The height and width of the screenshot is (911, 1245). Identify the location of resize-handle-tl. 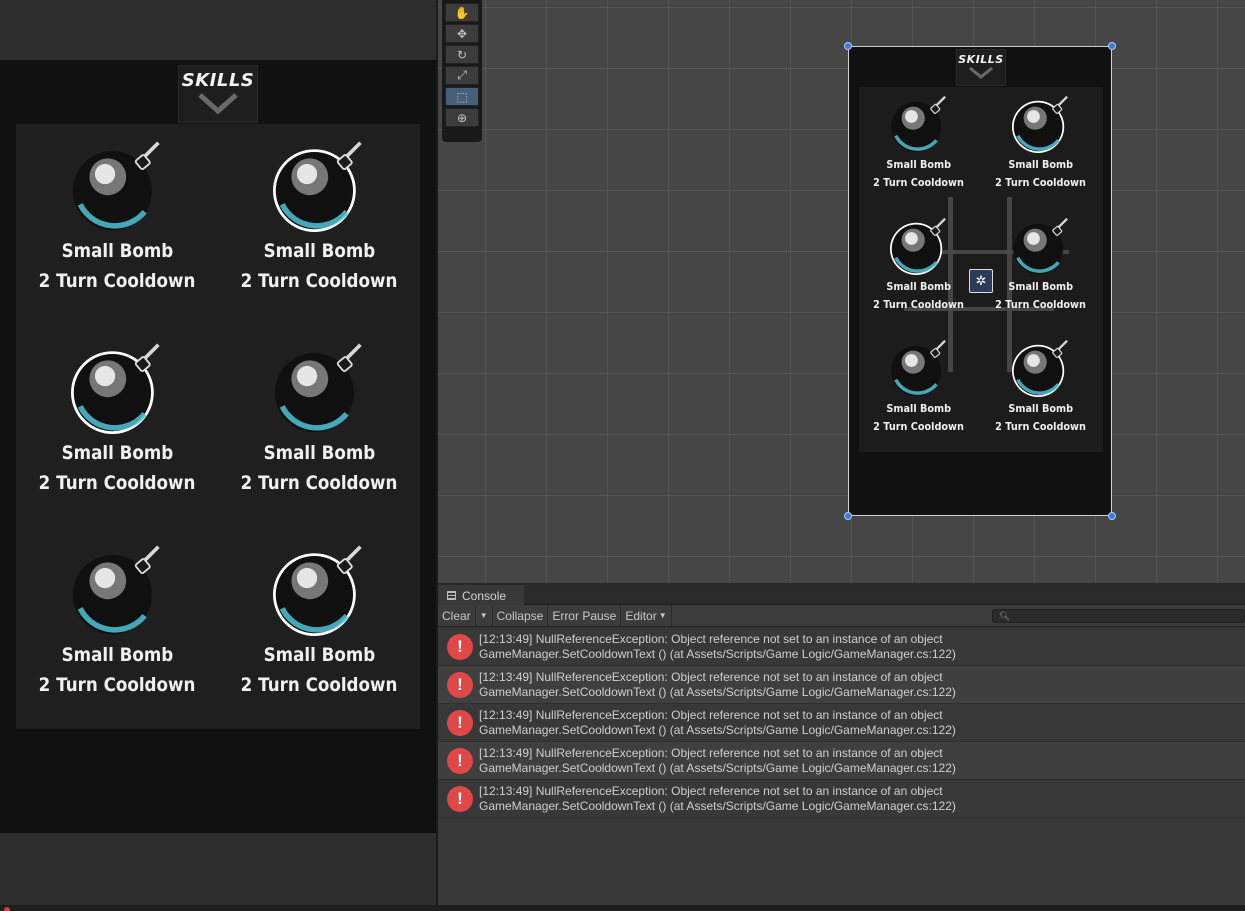
(848, 46).